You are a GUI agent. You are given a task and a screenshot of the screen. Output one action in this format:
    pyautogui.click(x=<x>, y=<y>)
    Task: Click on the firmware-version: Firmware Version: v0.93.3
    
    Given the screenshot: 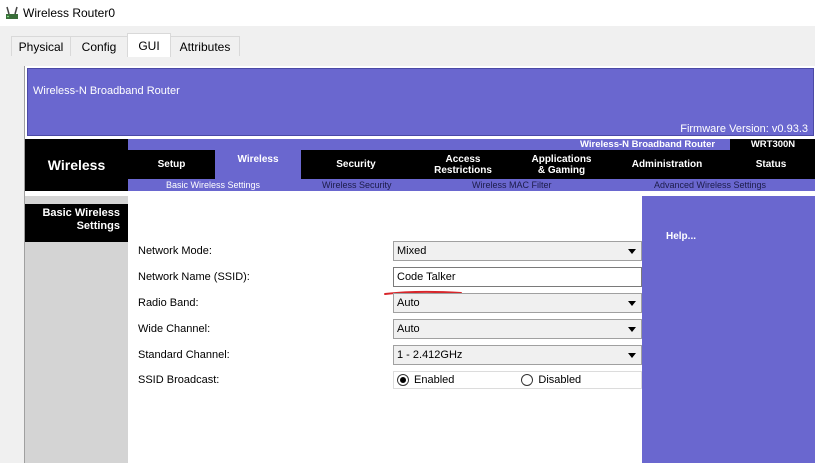 What is the action you would take?
    pyautogui.click(x=744, y=129)
    